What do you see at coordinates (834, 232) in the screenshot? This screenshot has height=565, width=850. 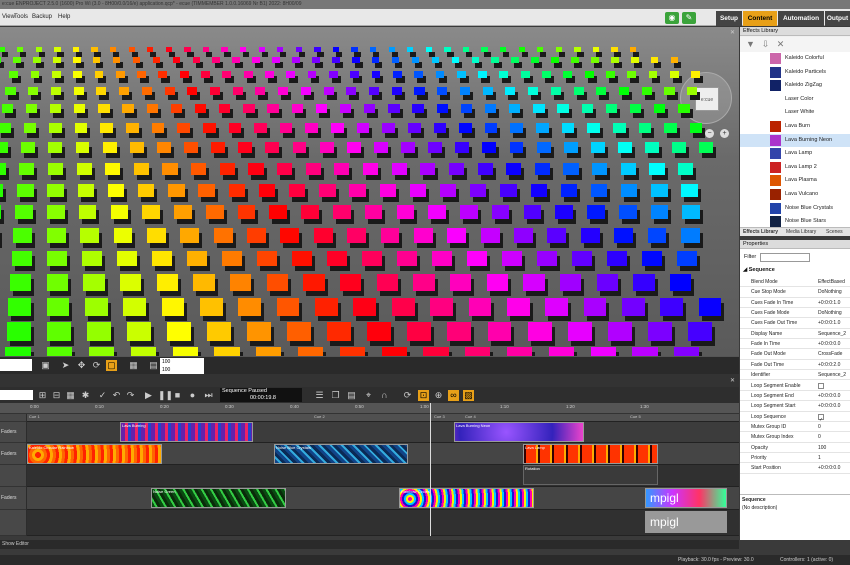 I see `tab-scenes: Scenes` at bounding box center [834, 232].